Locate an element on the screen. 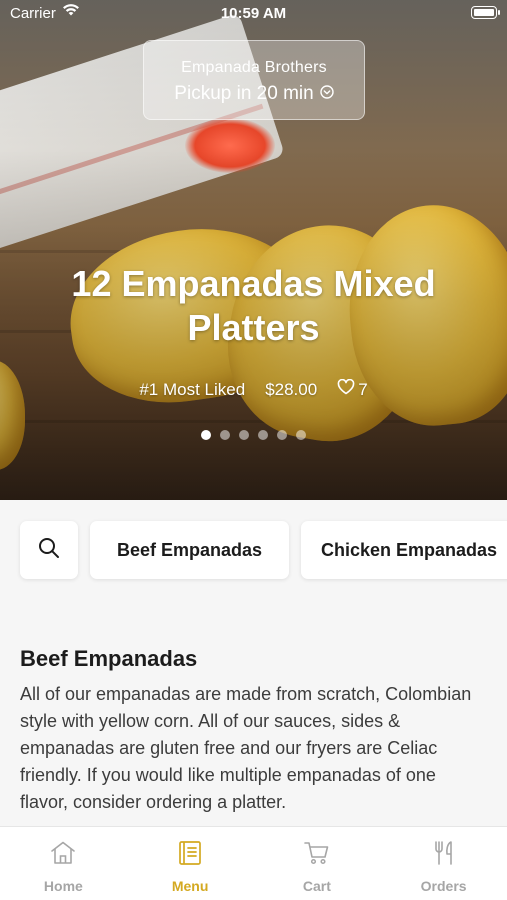  tab-label: Cart is located at coordinates (316, 886).